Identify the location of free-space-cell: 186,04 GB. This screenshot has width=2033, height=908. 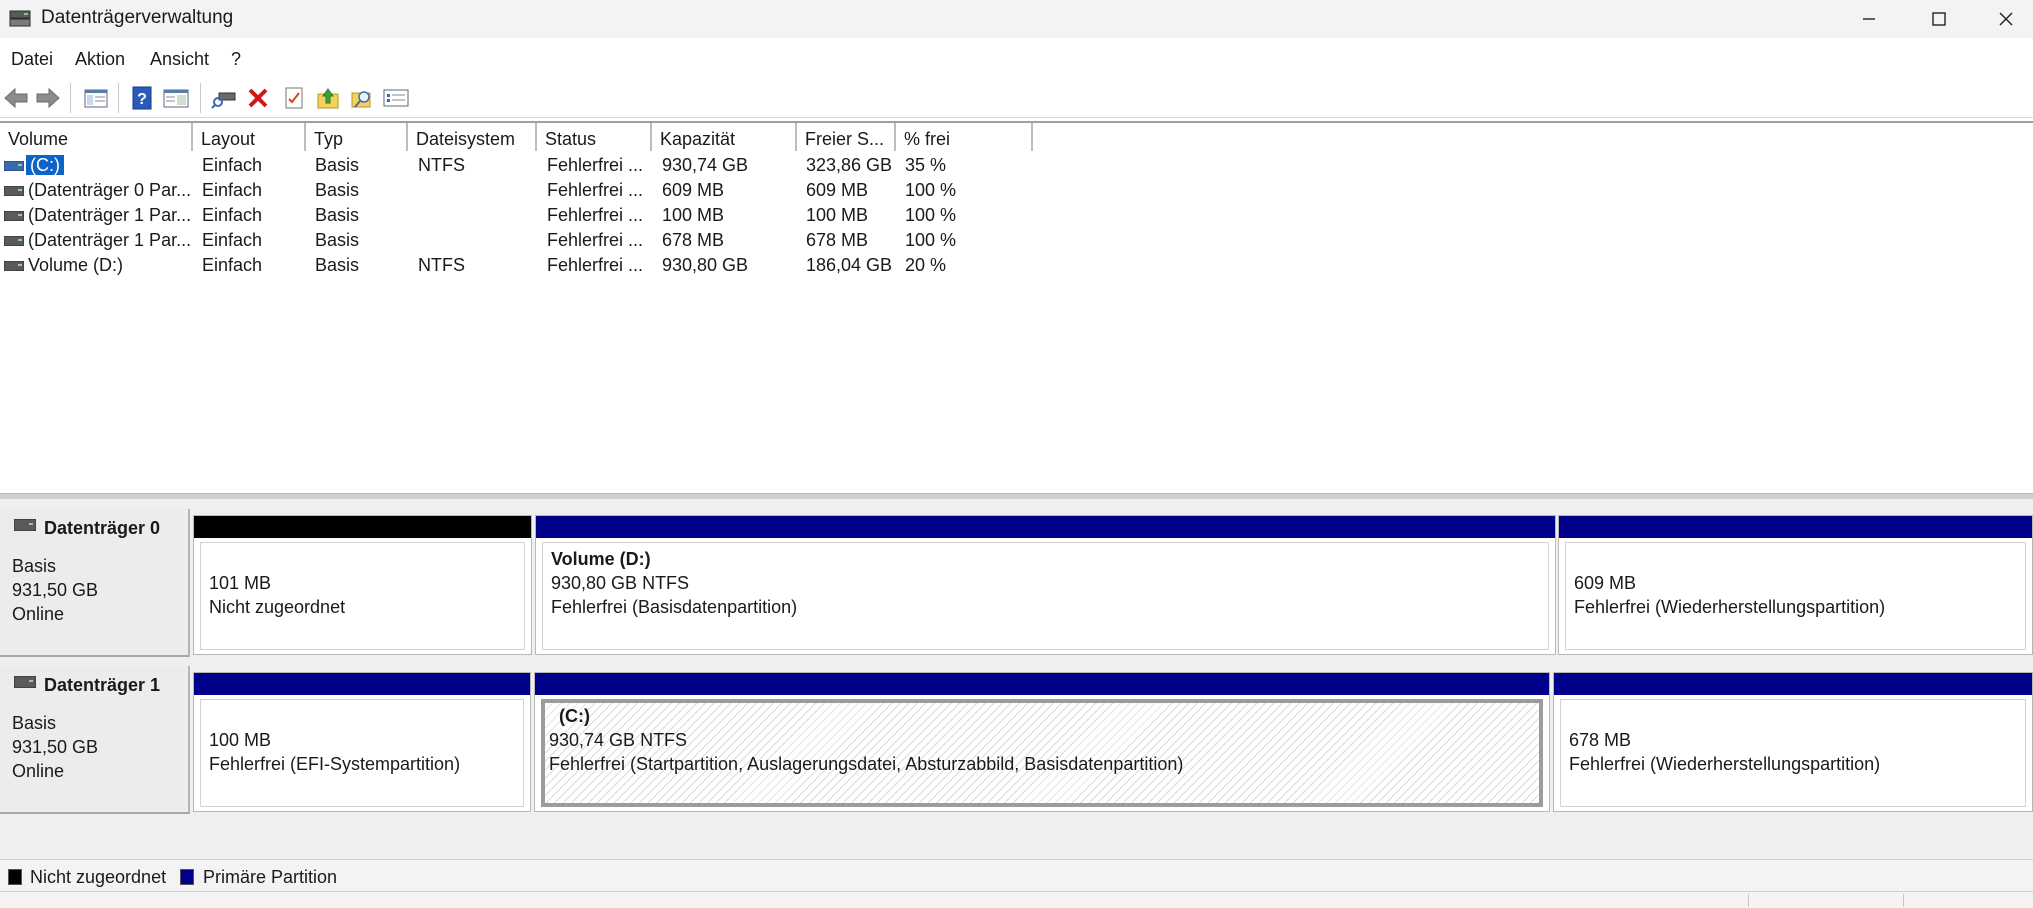
(849, 265).